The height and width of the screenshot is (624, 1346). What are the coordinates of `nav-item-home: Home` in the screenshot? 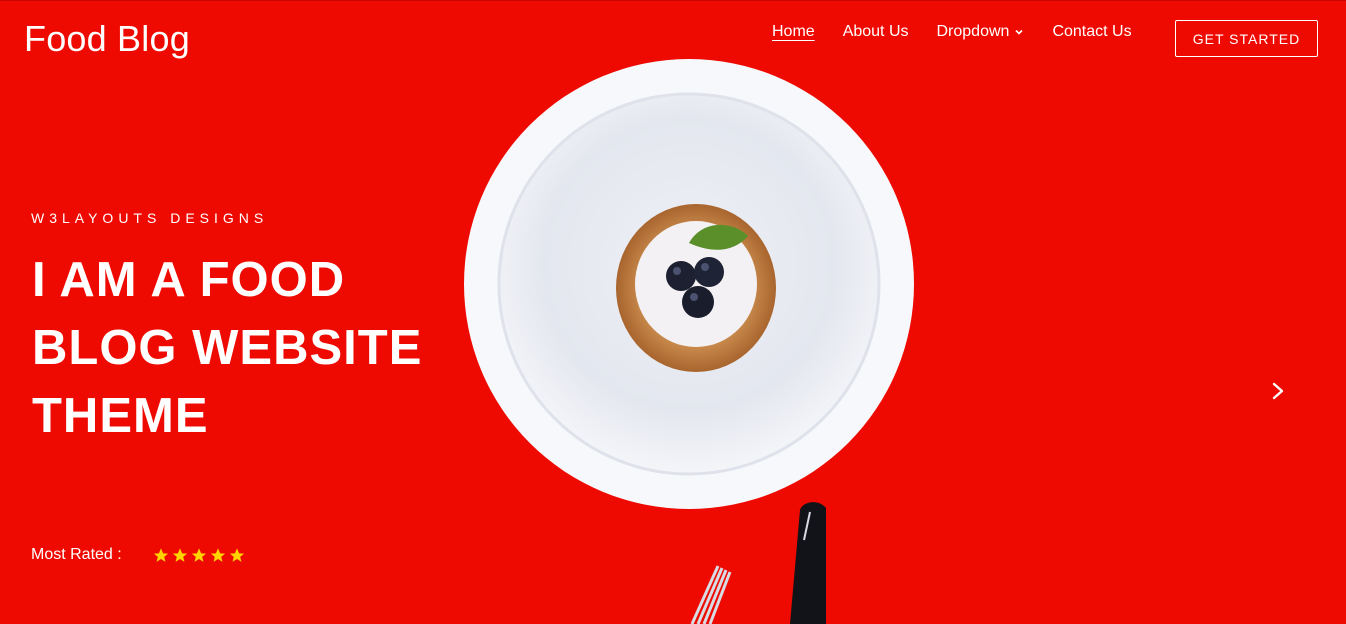 It's located at (793, 32).